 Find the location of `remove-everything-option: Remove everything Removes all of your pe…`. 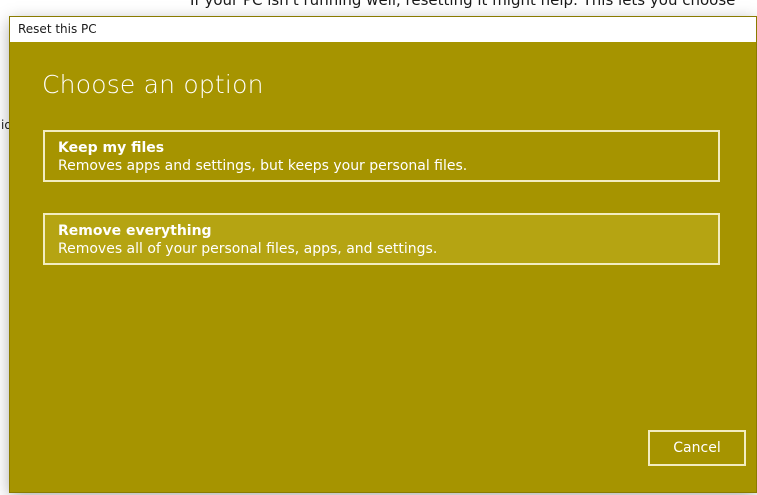

remove-everything-option: Remove everything Removes all of your pe… is located at coordinates (381, 239).